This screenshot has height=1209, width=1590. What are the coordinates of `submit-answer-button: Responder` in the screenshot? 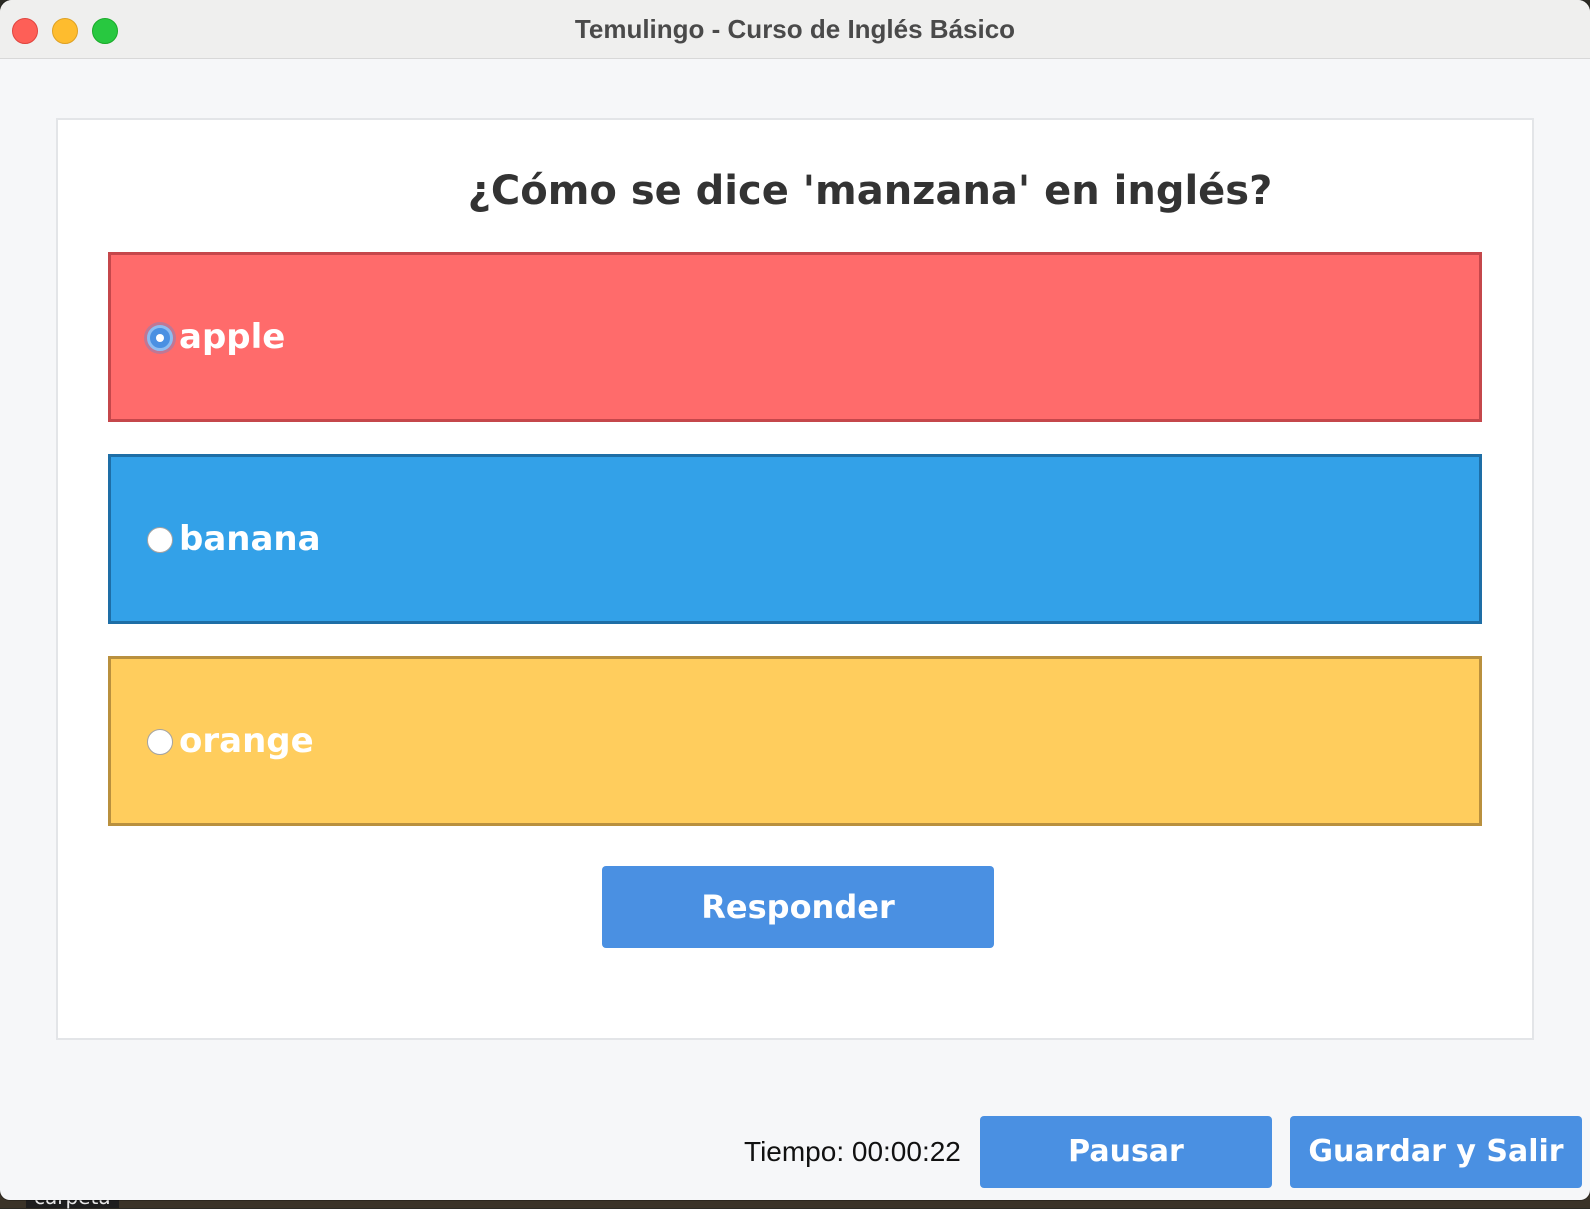 It's located at (798, 907).